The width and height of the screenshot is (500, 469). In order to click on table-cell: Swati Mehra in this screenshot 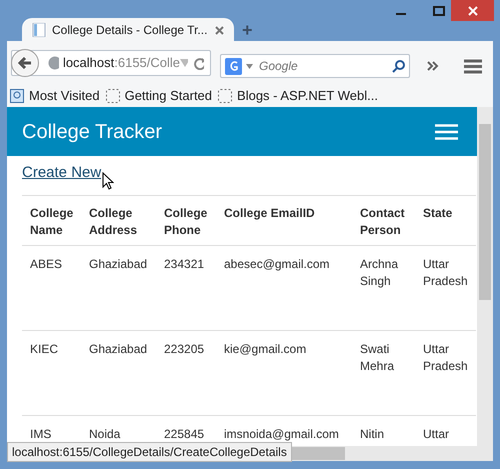, I will do `click(377, 357)`.